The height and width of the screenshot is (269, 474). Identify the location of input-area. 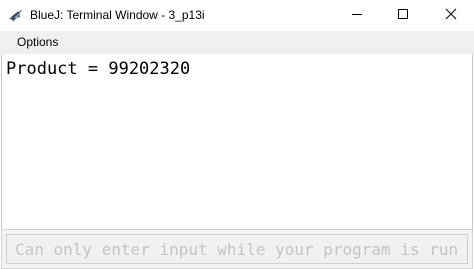
(237, 249).